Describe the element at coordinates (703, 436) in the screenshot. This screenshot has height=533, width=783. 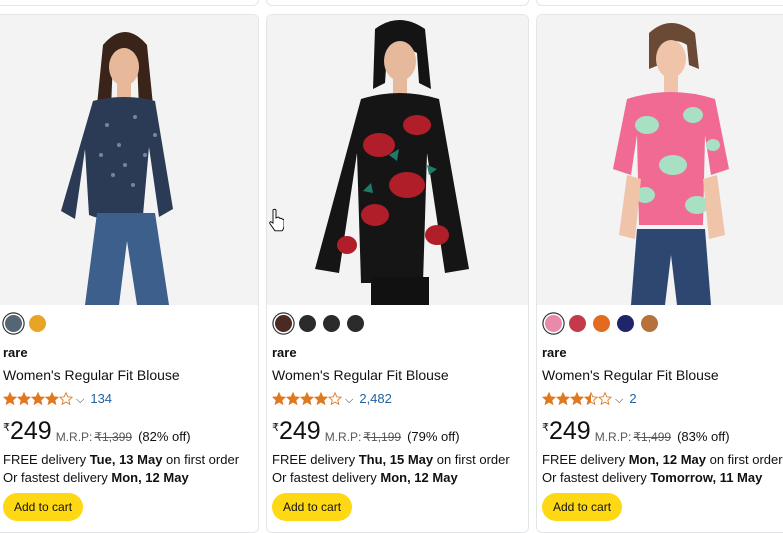
I see `discount: (83% off)` at that location.